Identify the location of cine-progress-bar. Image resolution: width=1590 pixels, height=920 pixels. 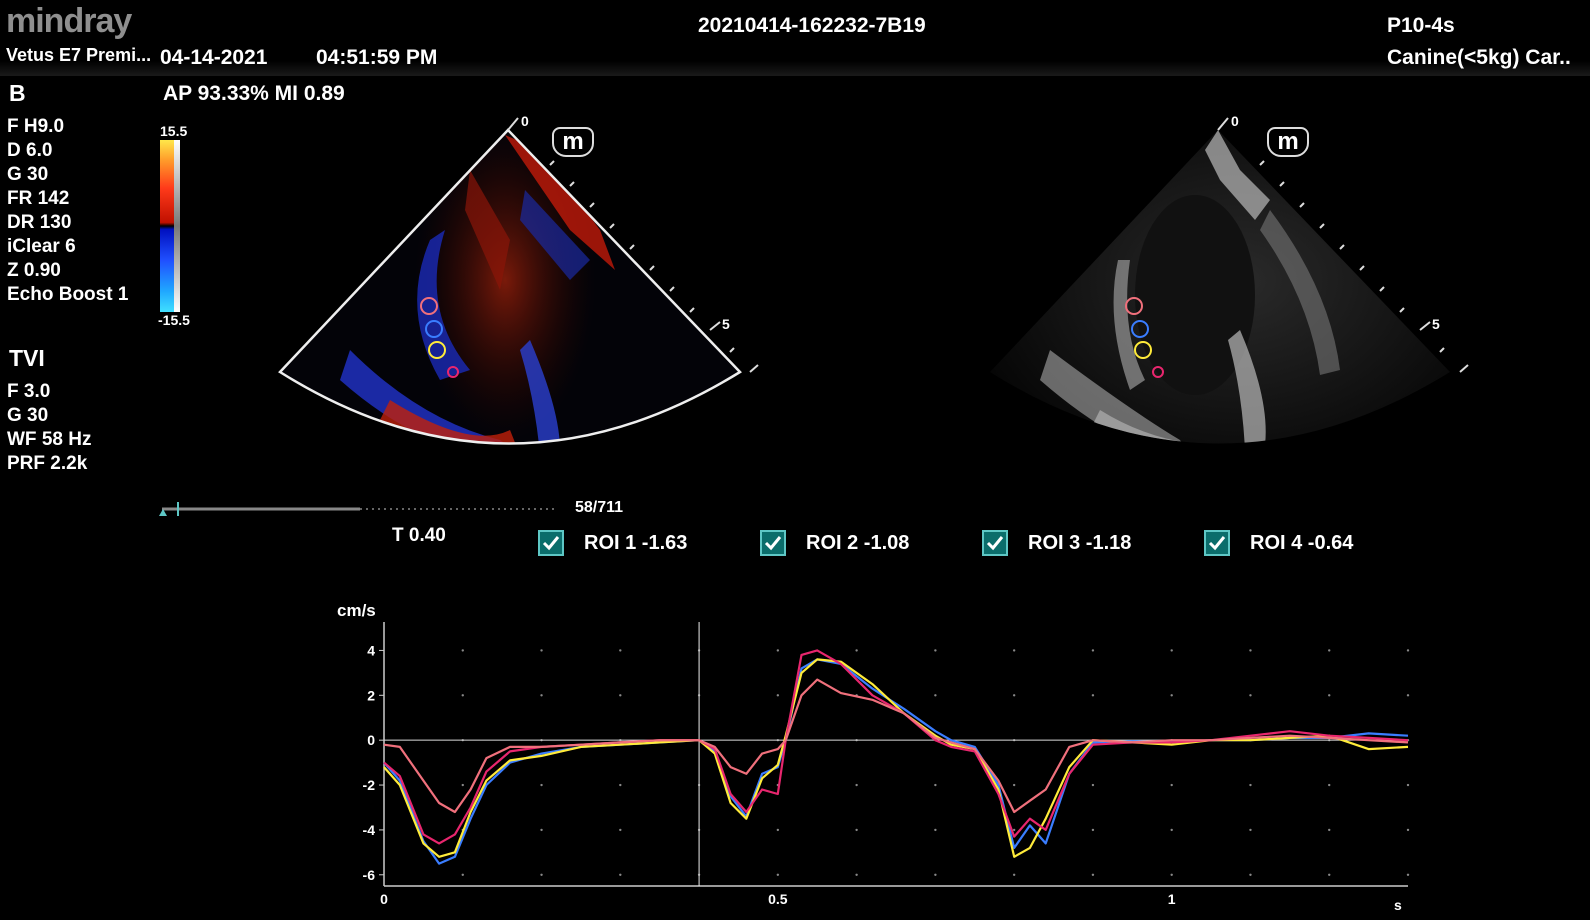
(363, 509).